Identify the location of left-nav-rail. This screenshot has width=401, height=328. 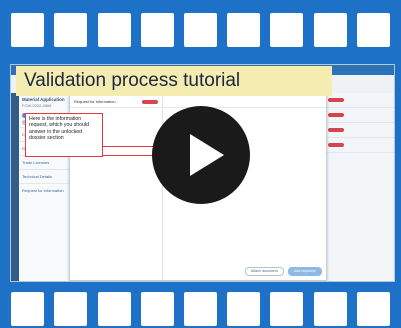
(15, 187).